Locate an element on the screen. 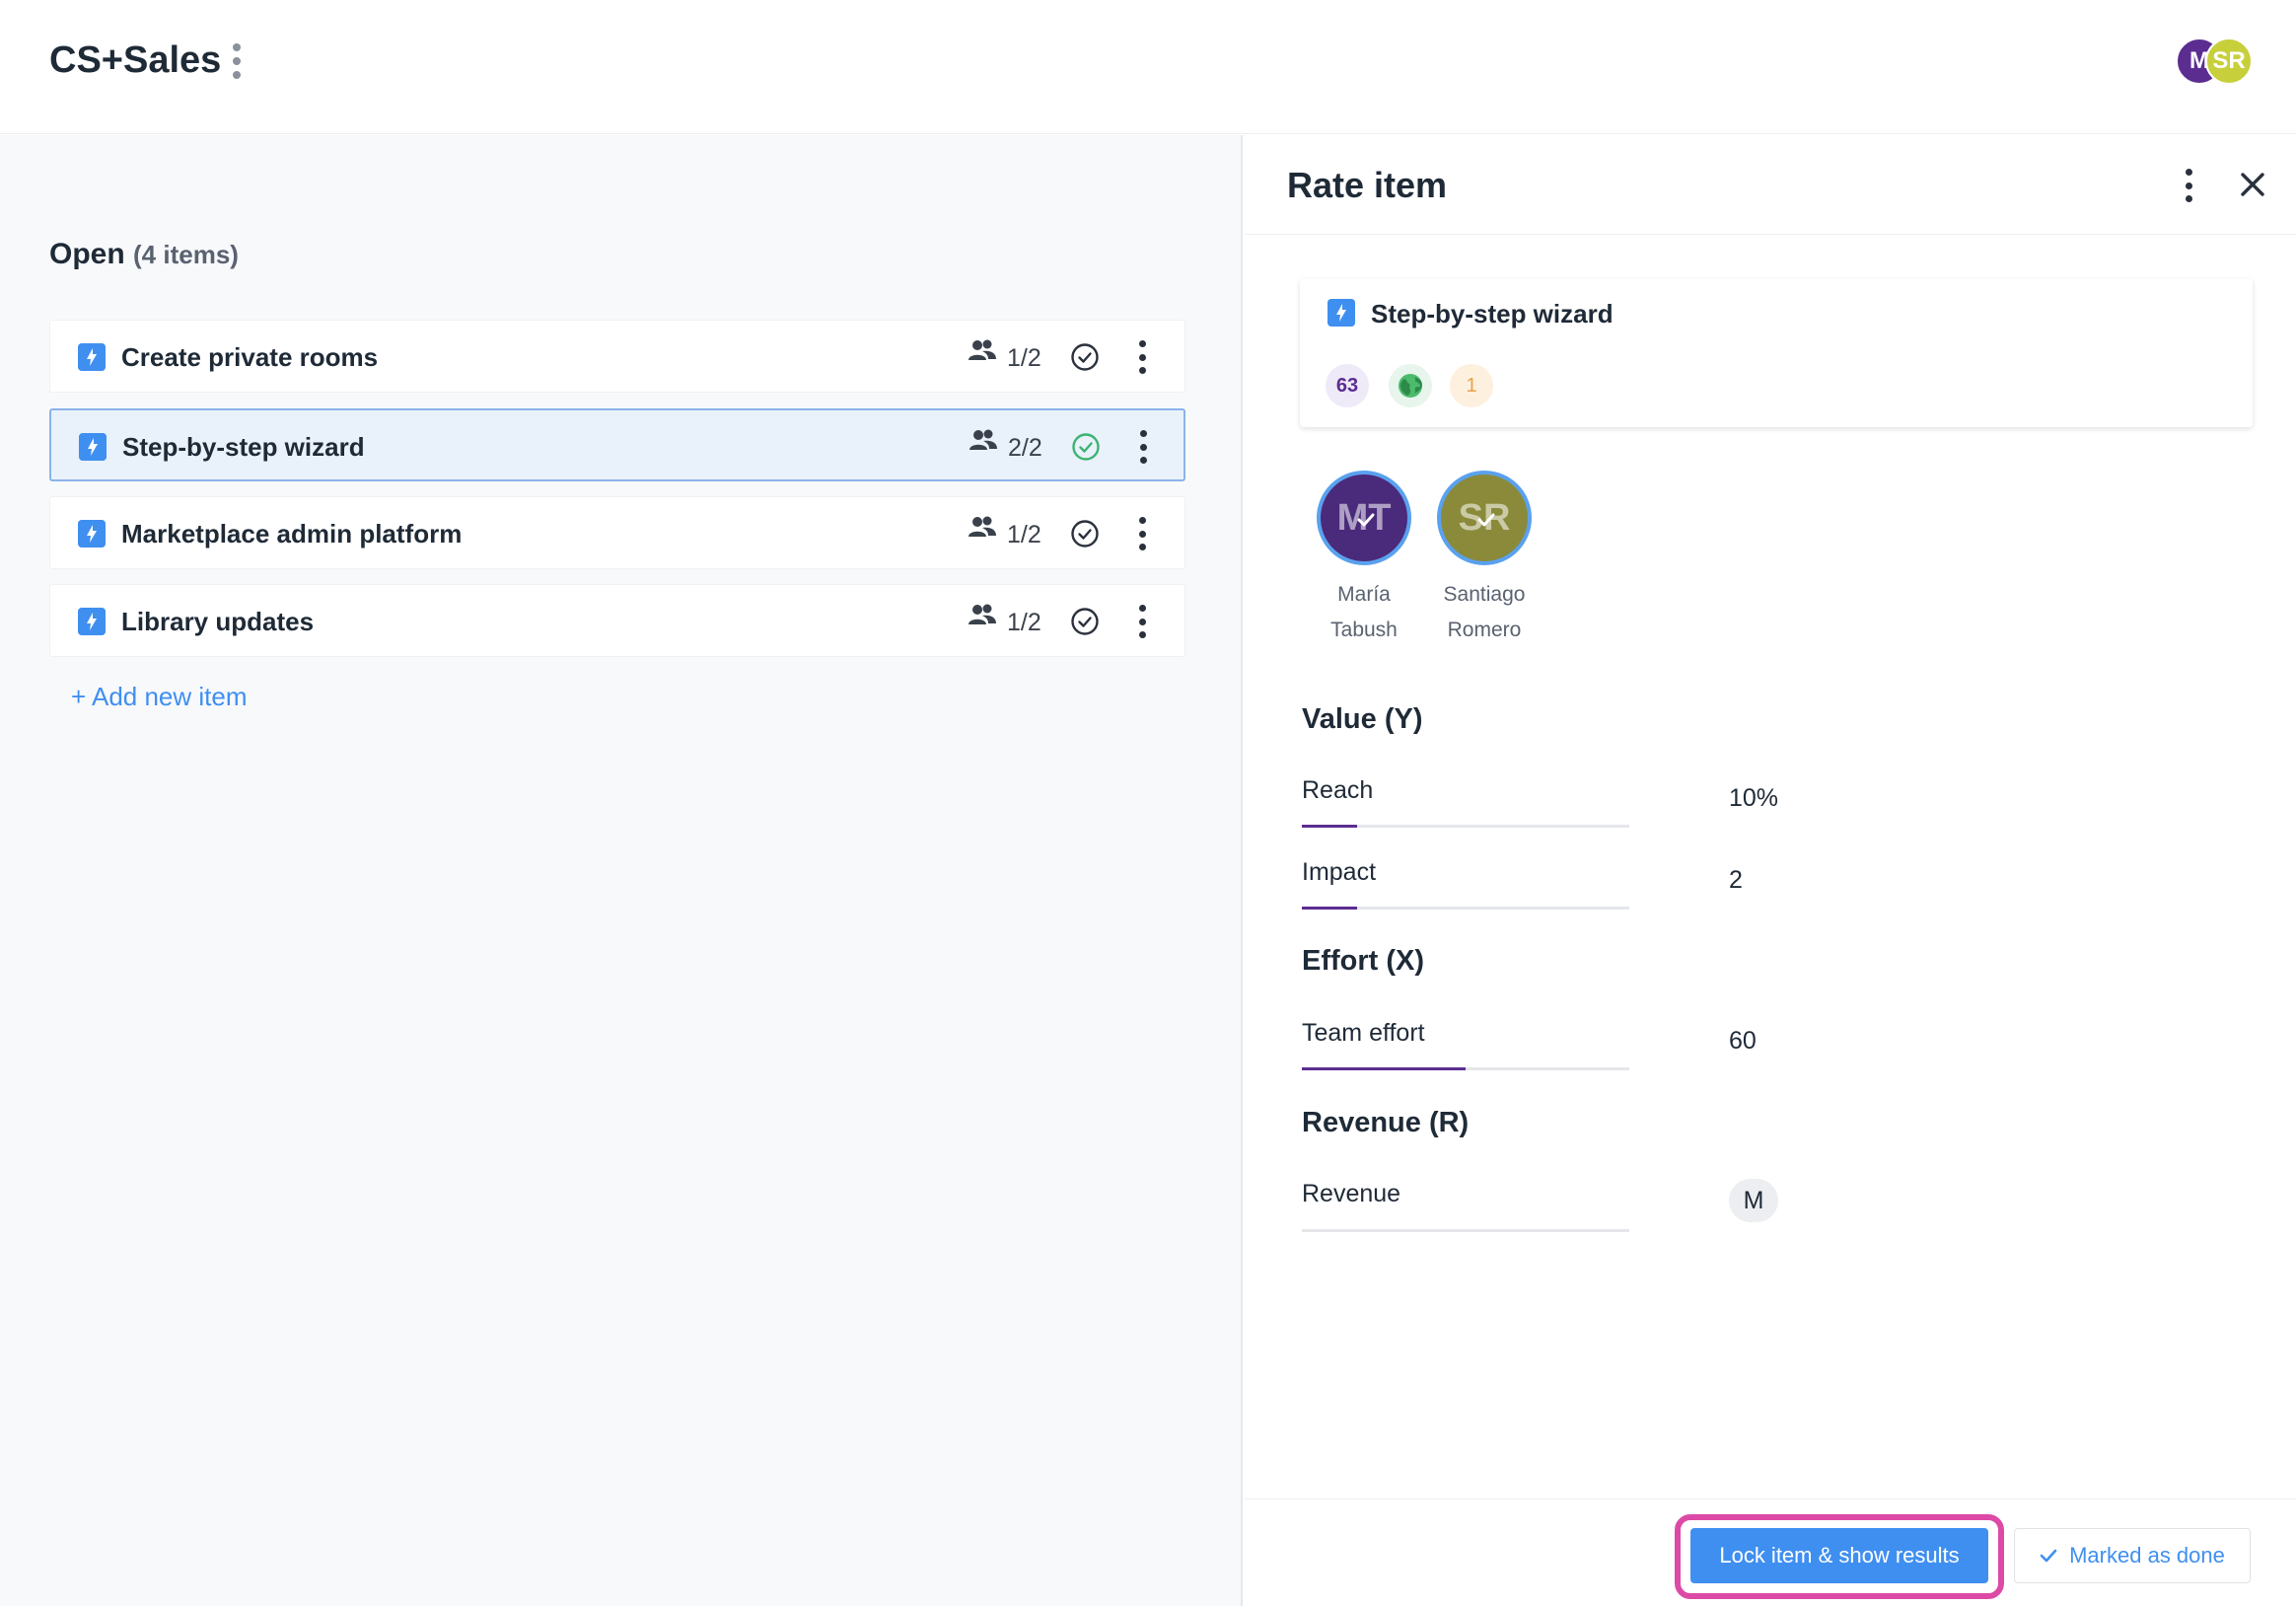  value-group-heading: Value (Y) is located at coordinates (1363, 719).